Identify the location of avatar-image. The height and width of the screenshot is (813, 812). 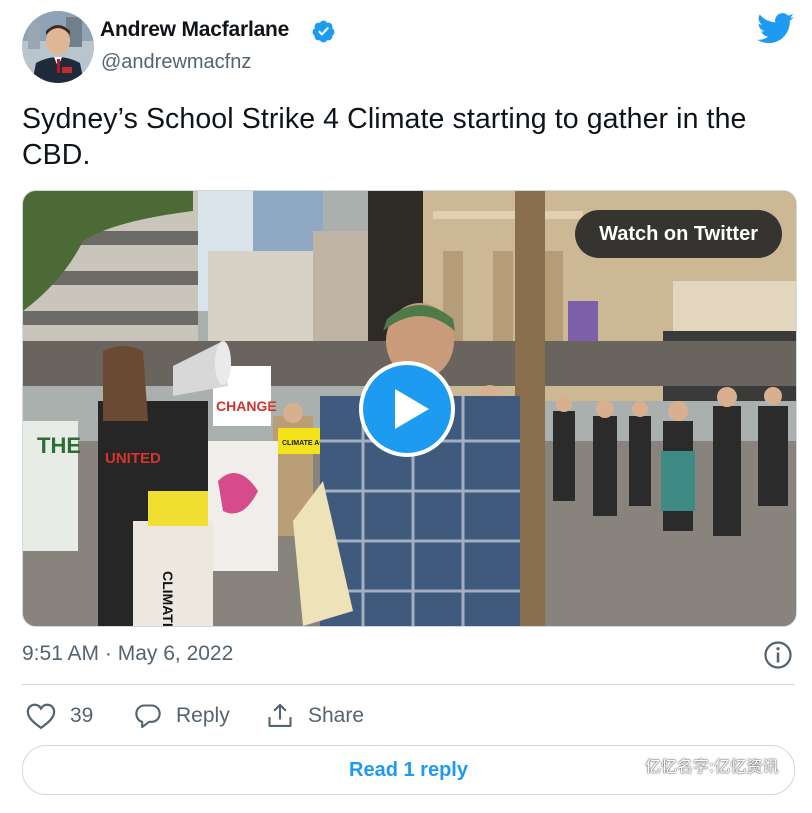
(58, 47).